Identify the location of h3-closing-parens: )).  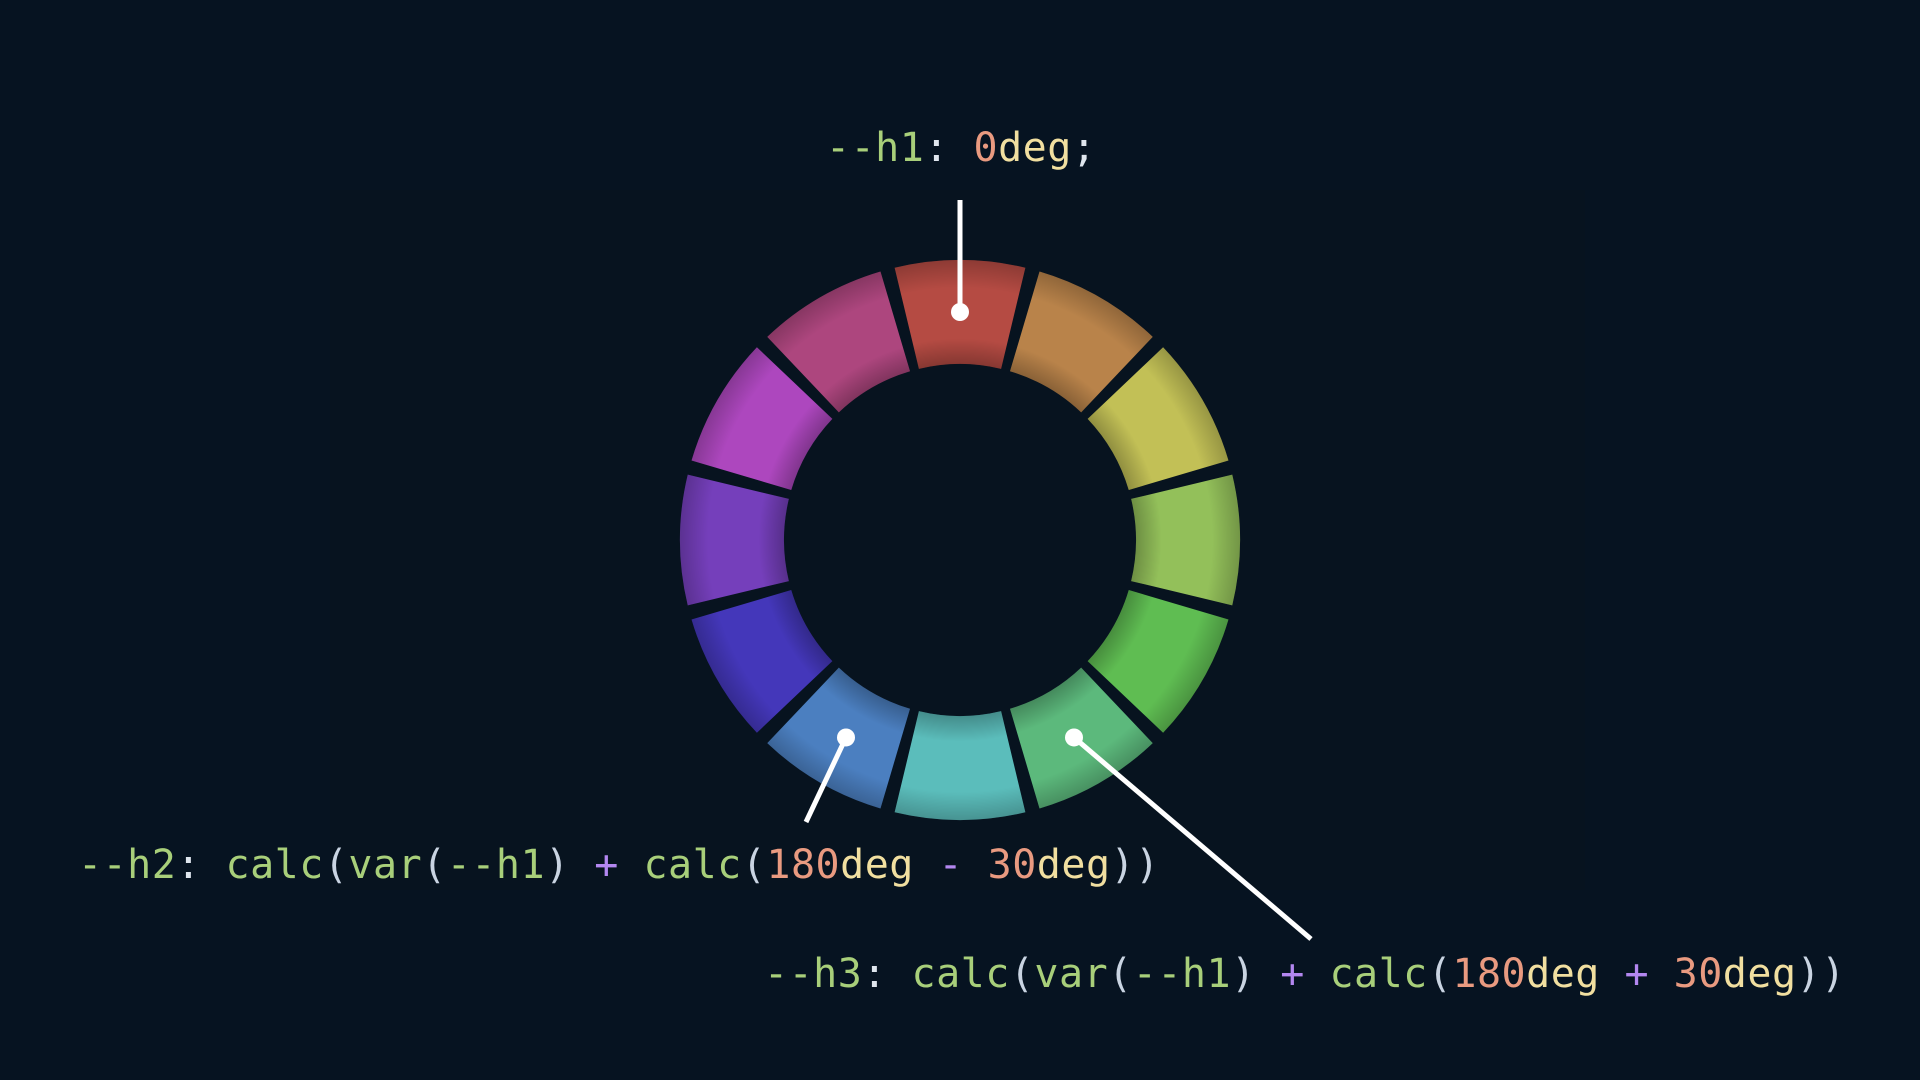
(1821, 974).